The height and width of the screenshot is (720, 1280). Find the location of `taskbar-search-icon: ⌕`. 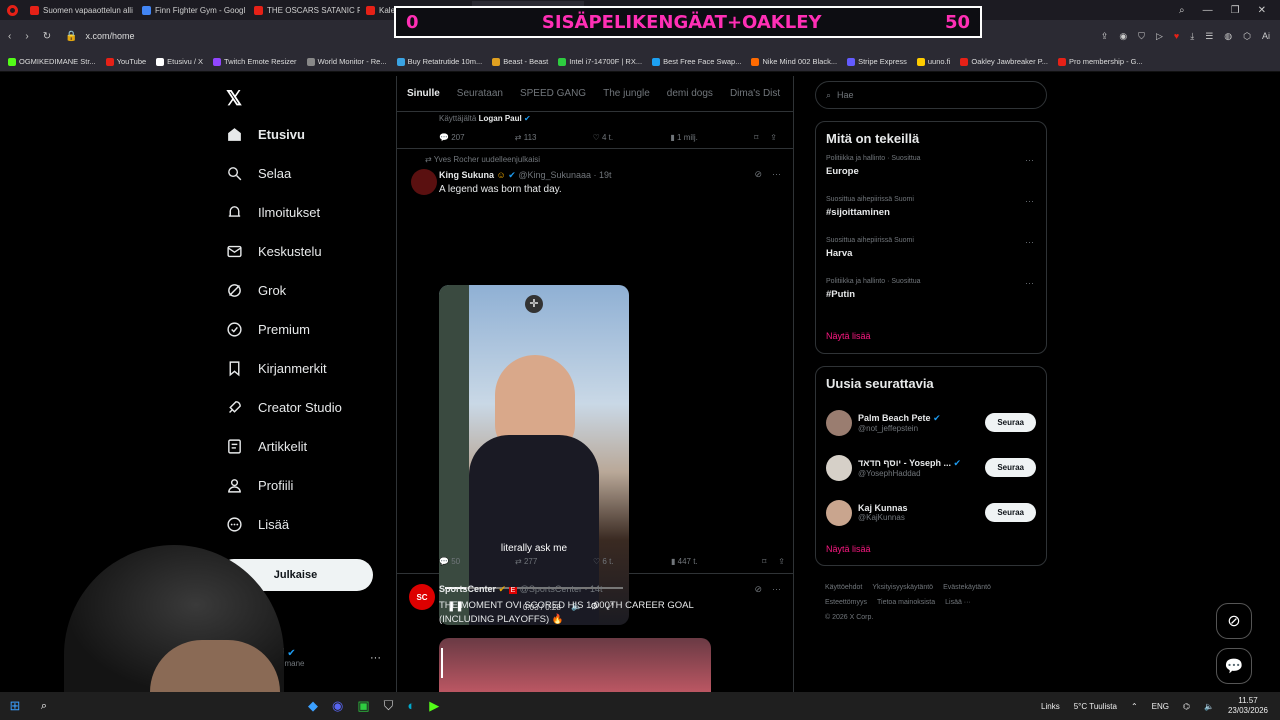

taskbar-search-icon: ⌕ is located at coordinates (44, 706).